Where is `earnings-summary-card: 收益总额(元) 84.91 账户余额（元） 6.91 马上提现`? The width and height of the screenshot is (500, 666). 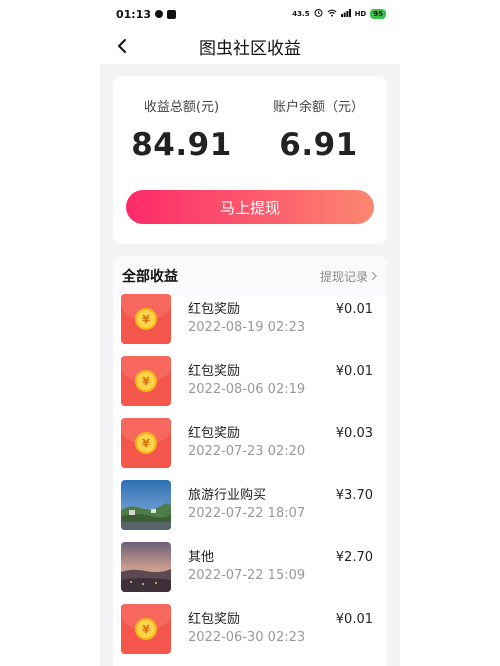 earnings-summary-card: 收益总额(元) 84.91 账户余额（元） 6.91 马上提现 is located at coordinates (250, 160).